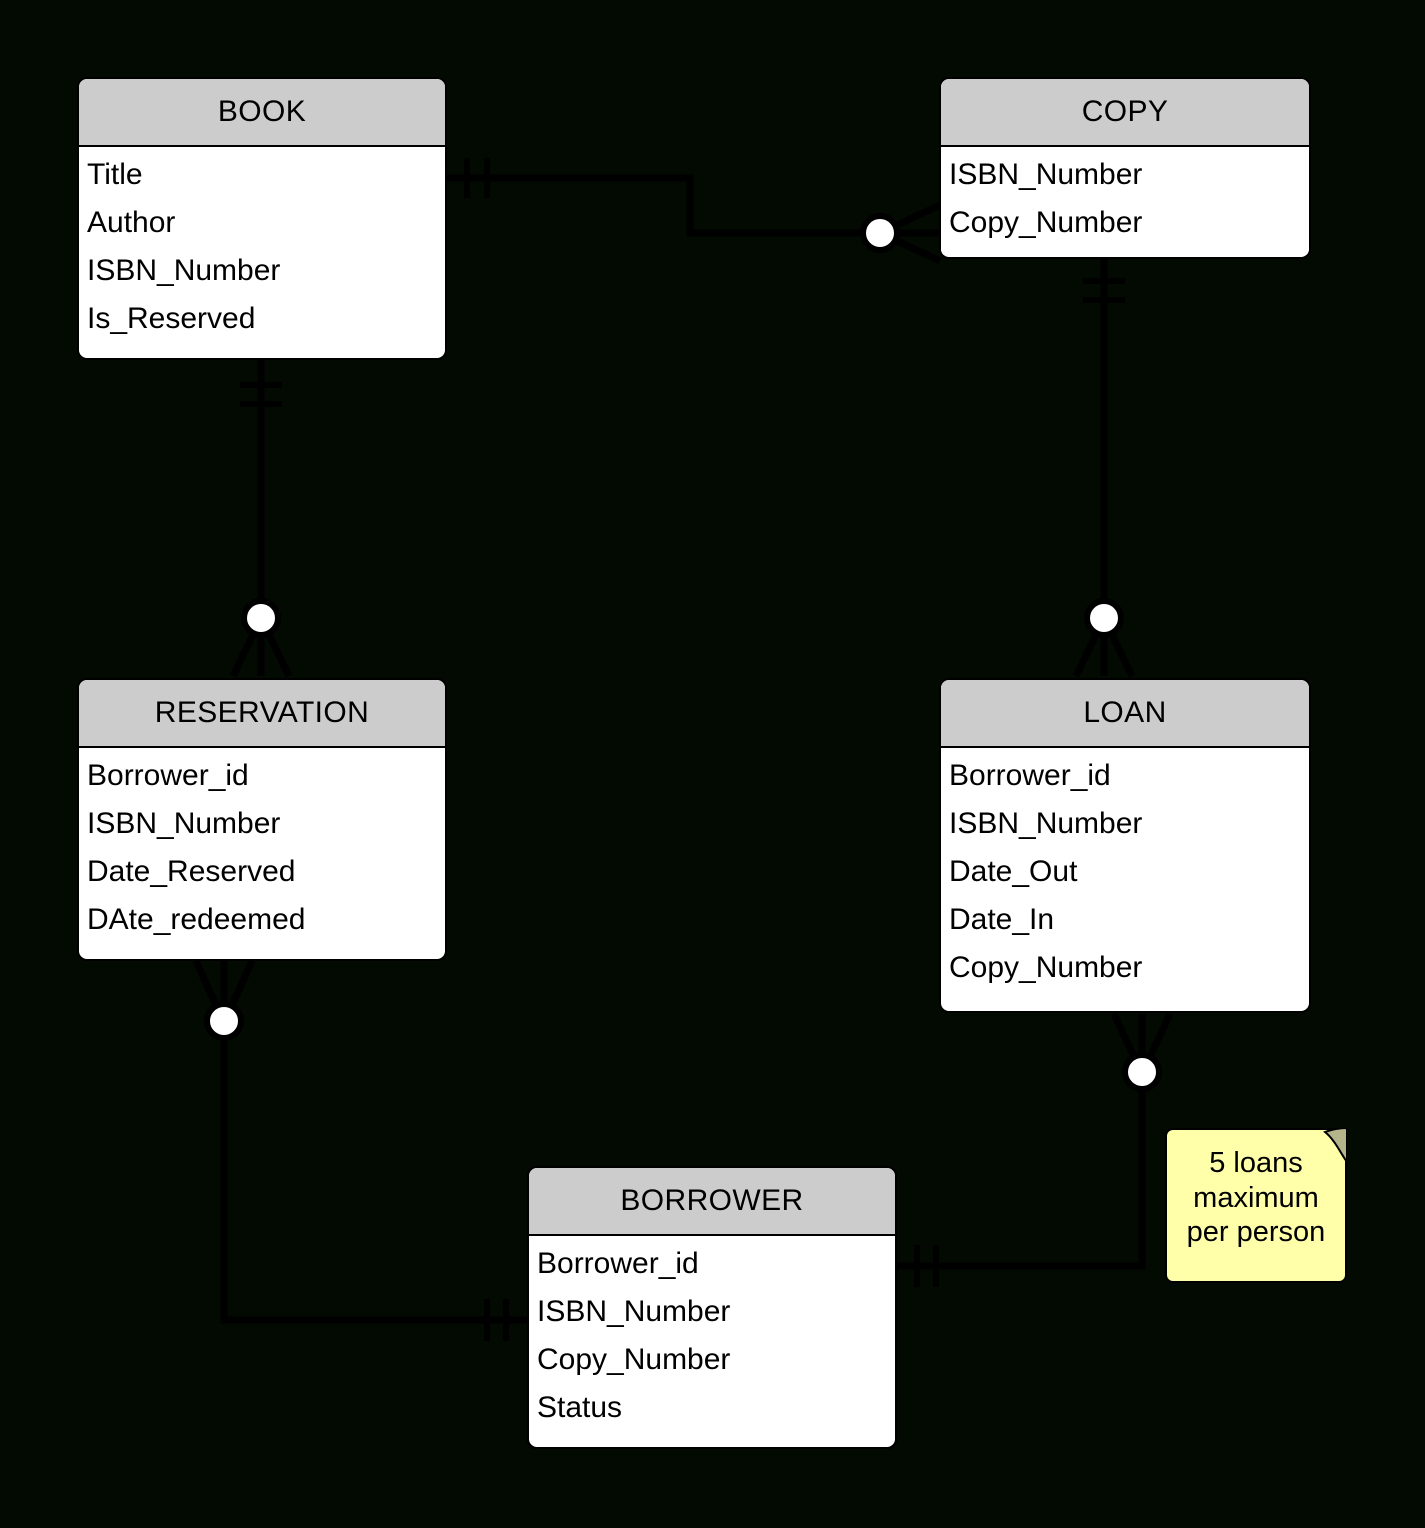 The width and height of the screenshot is (1425, 1528). Describe the element at coordinates (262, 113) in the screenshot. I see `entity-book-title: BOOK` at that location.